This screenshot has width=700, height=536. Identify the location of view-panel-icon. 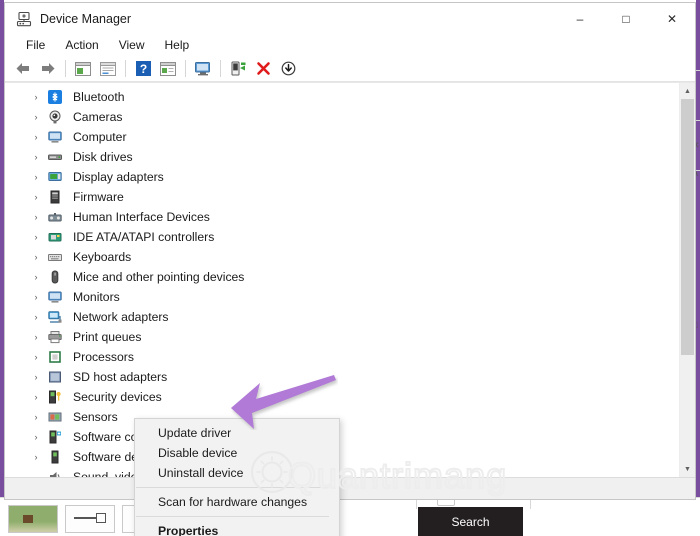
(168, 68).